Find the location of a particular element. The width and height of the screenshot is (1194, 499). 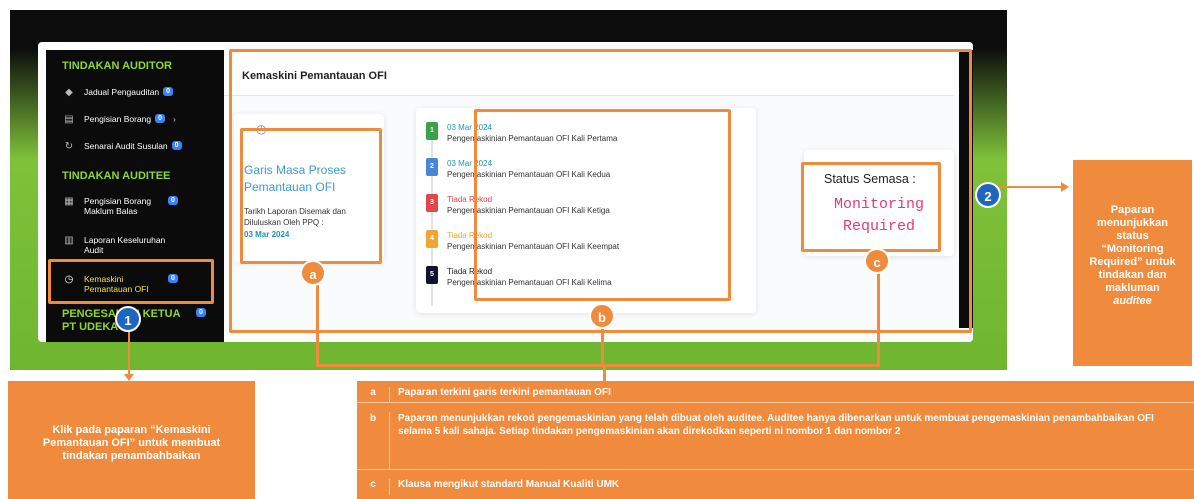

sidebar-item-label: Pengisian Borang Maklum Balas is located at coordinates (118, 206).